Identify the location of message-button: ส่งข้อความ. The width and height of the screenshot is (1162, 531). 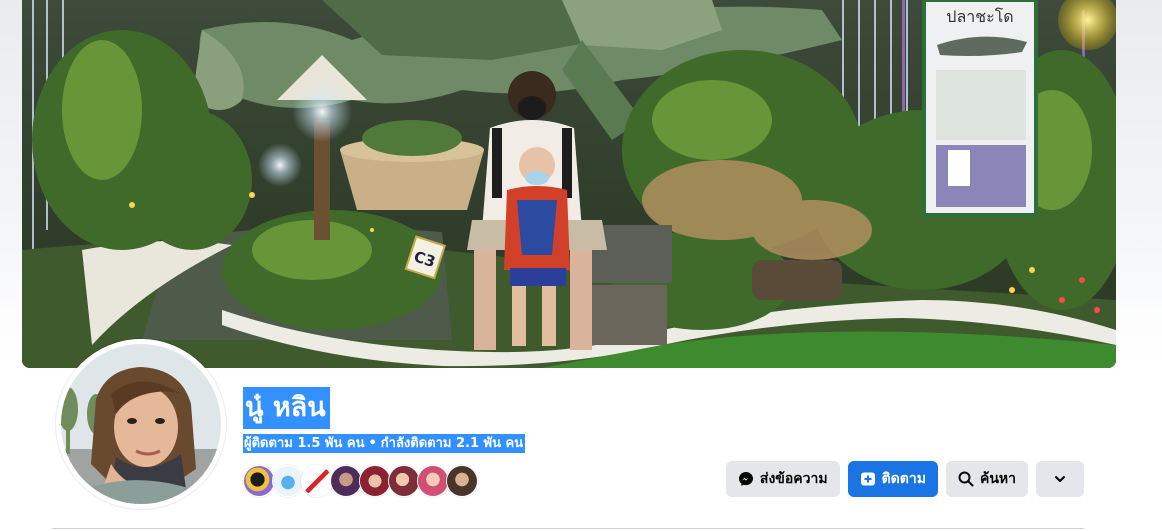
(782, 479).